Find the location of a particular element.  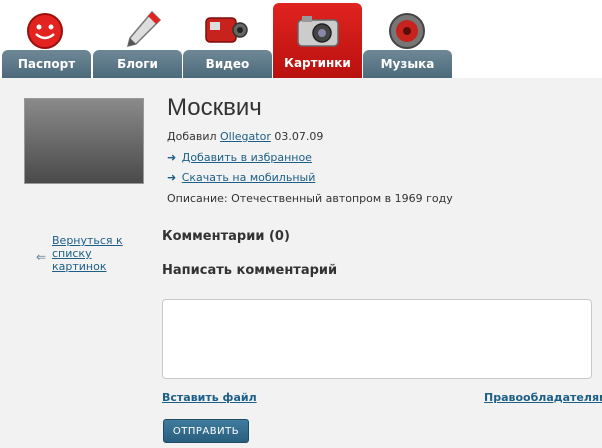

pencil-icon is located at coordinates (144, 29).